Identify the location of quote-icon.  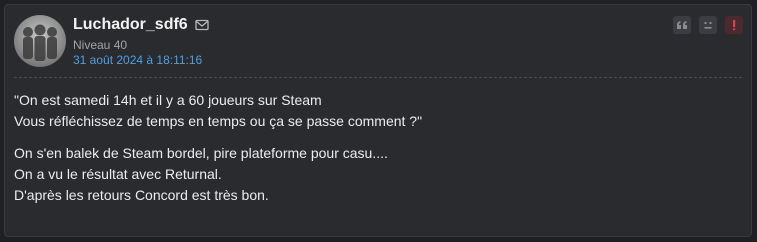
(682, 25).